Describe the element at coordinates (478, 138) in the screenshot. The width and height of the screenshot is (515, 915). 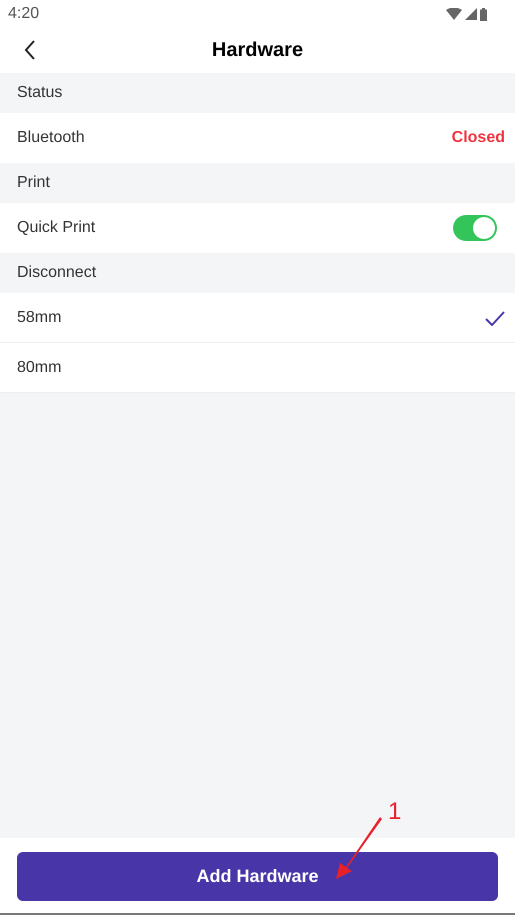
I see `status-value: Closed` at that location.